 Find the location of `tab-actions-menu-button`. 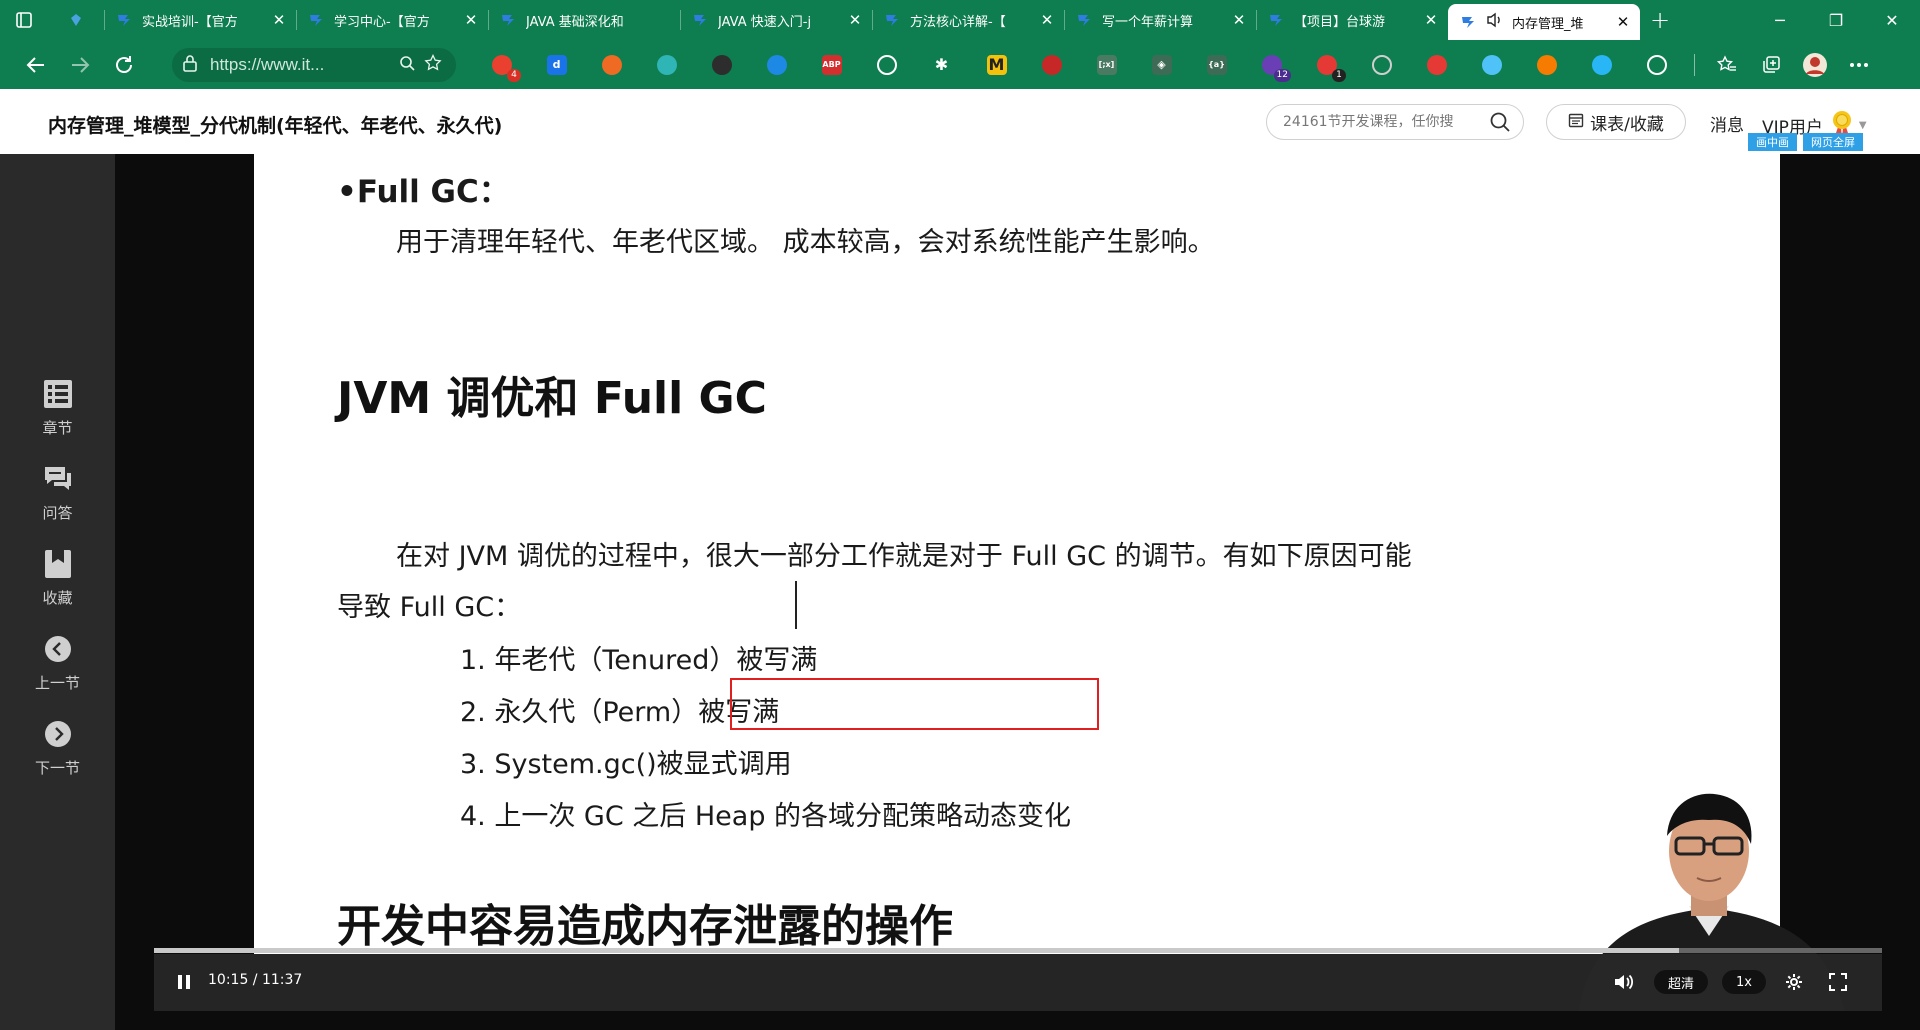

tab-actions-menu-button is located at coordinates (24, 20).